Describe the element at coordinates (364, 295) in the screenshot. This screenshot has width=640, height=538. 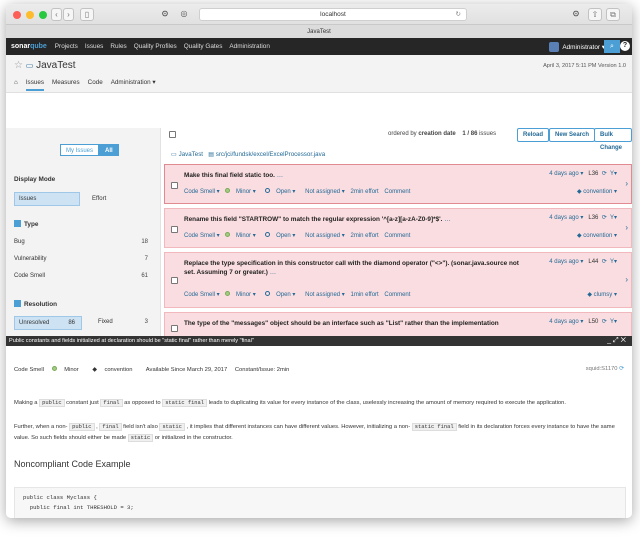
I see `issue-effort: 1min effort` at that location.